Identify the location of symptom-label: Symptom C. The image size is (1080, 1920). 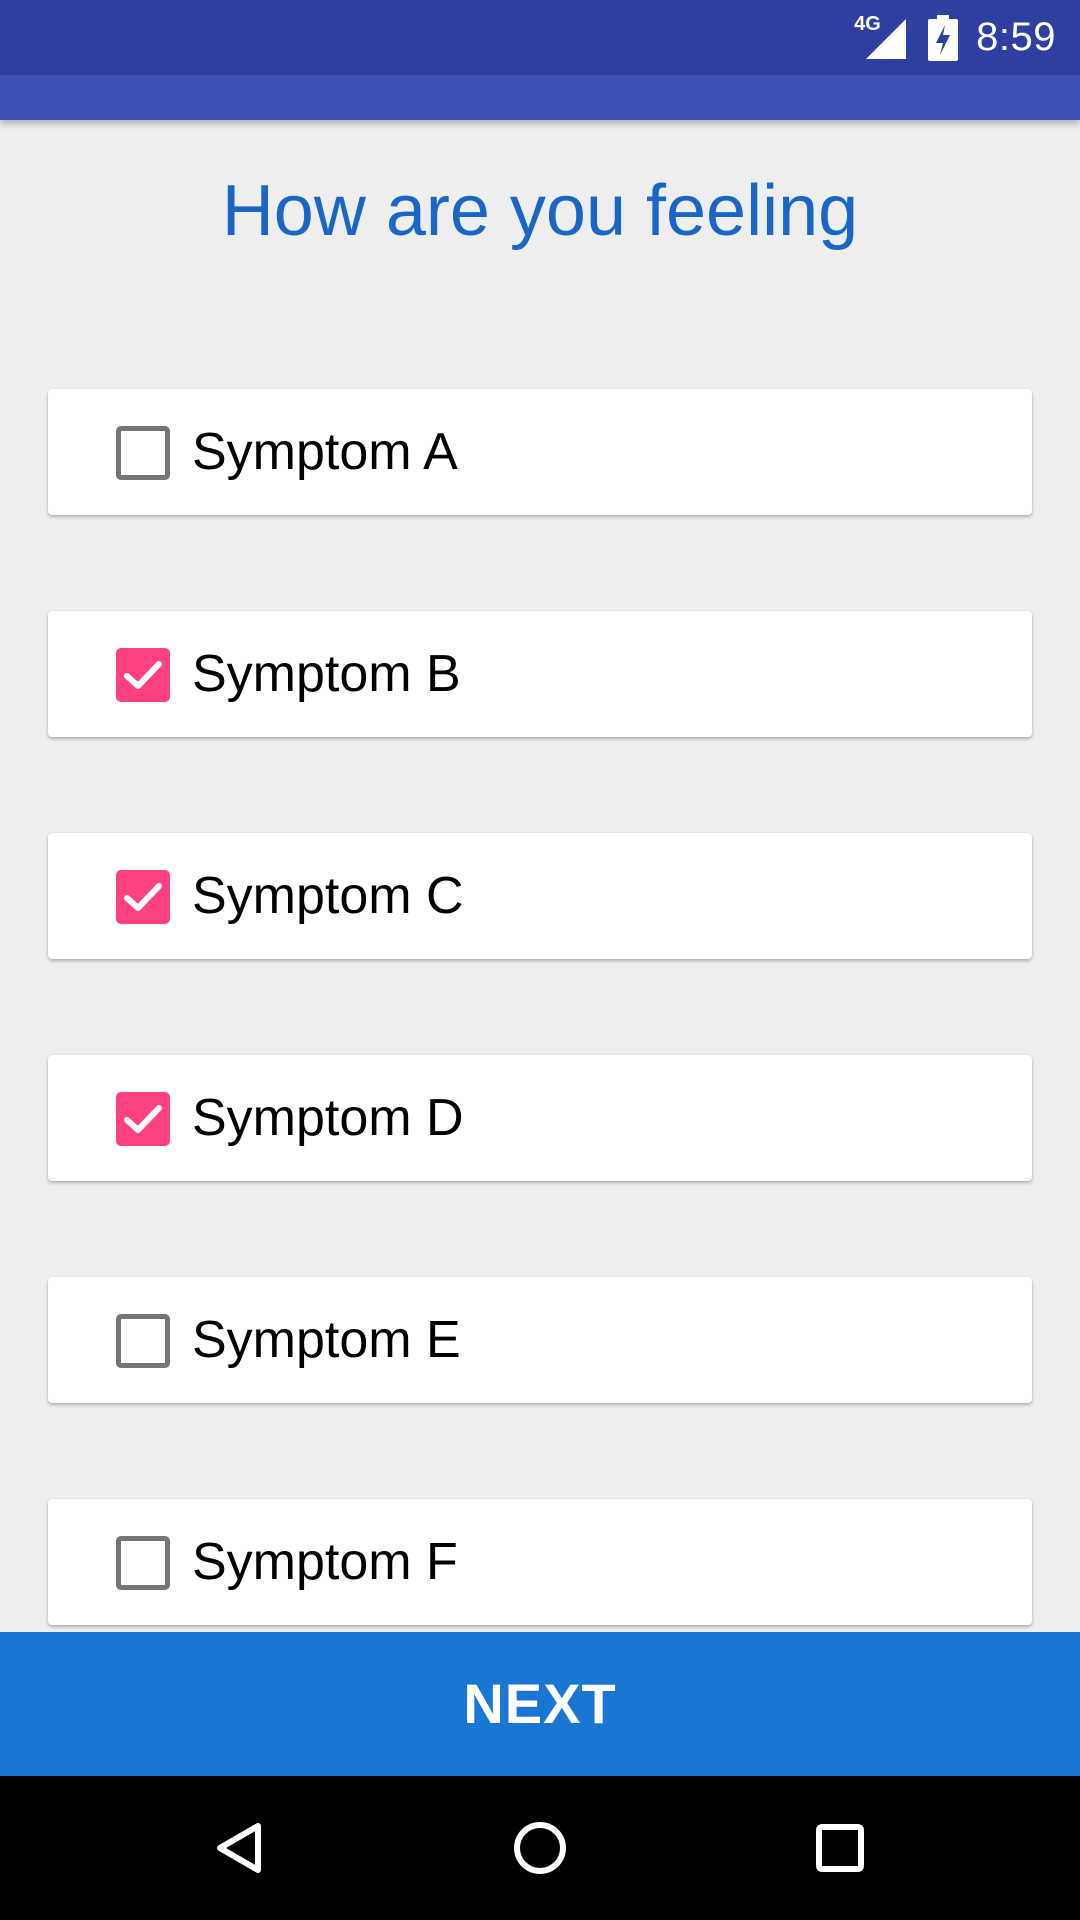
(328, 896).